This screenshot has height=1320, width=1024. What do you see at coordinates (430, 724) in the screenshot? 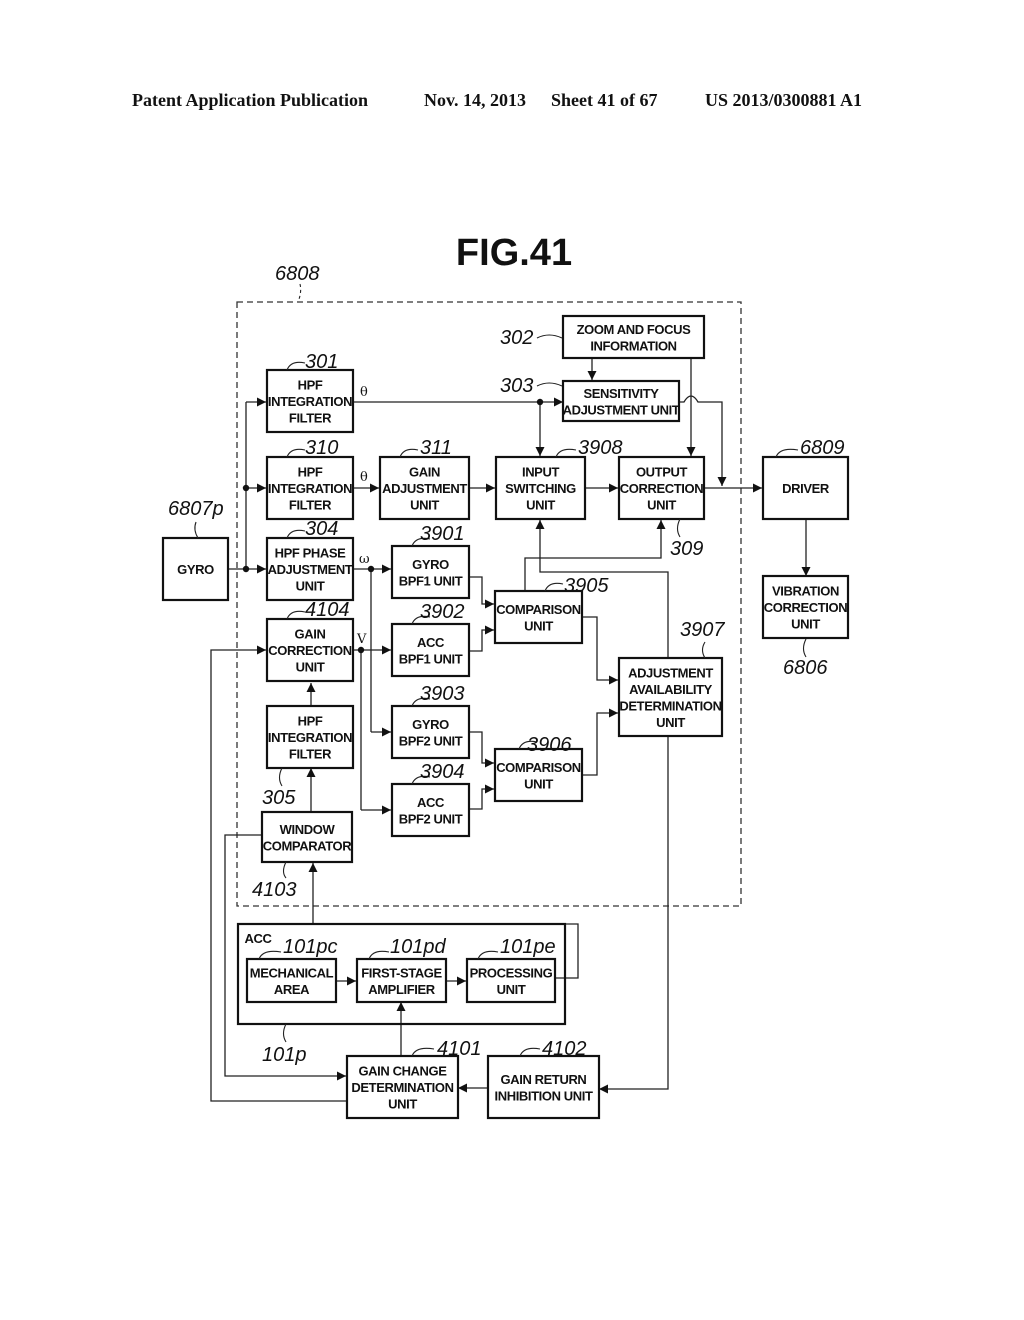
I see `block-gyrobpf2-label: GYRO` at bounding box center [430, 724].